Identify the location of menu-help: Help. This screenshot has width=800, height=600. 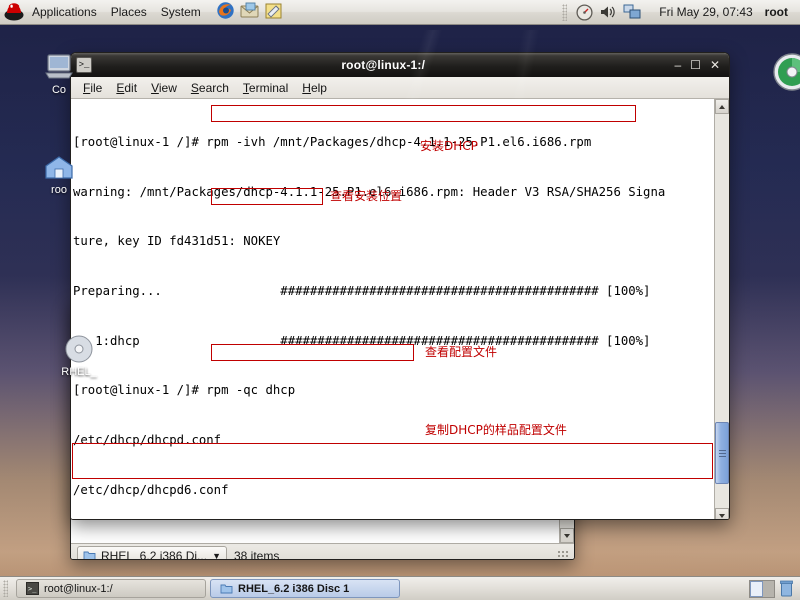
(314, 88).